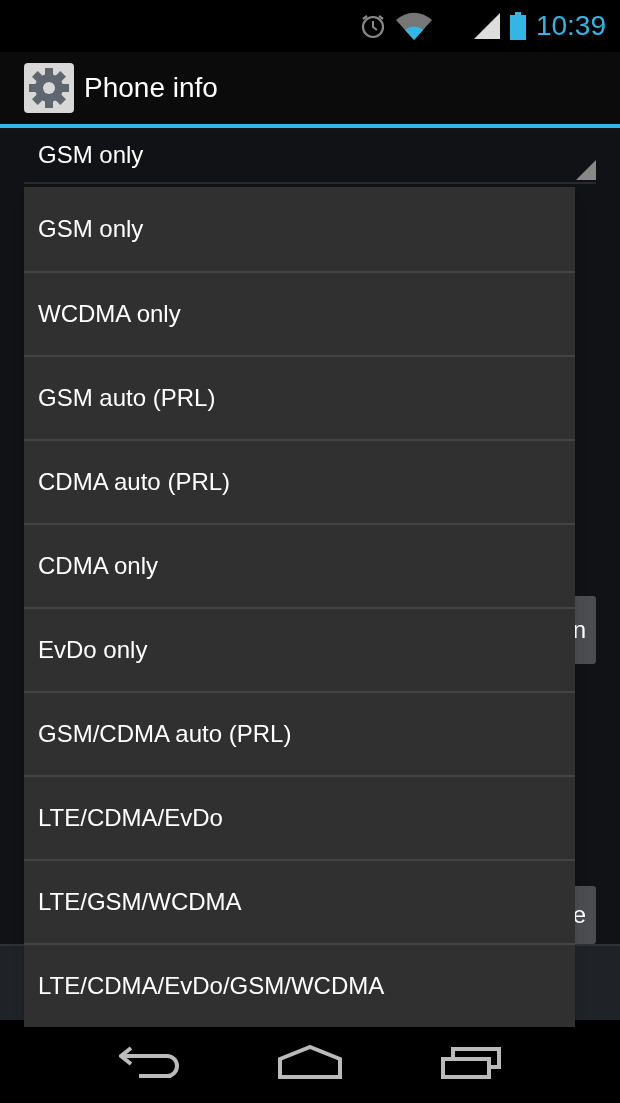 This screenshot has width=620, height=1103. Describe the element at coordinates (299, 985) in the screenshot. I see `menu-item: LTE/CDMA/EvDo/GSM/WCDMA` at that location.